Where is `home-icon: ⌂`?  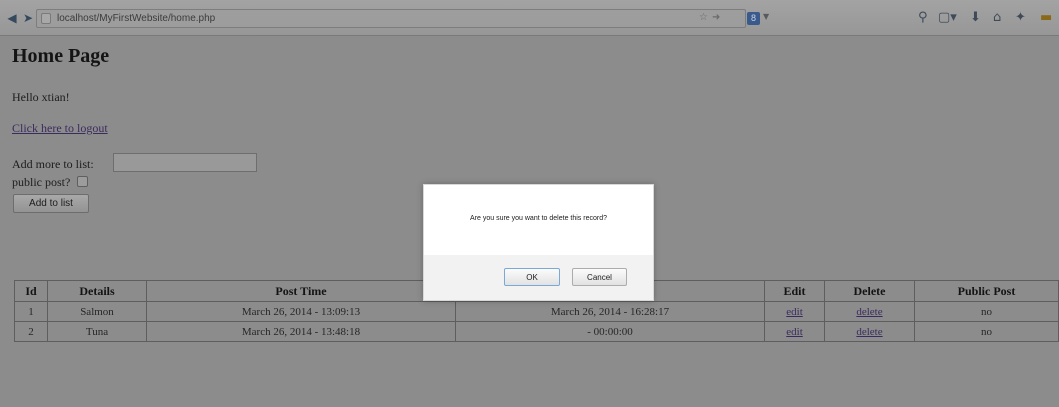 home-icon: ⌂ is located at coordinates (997, 18).